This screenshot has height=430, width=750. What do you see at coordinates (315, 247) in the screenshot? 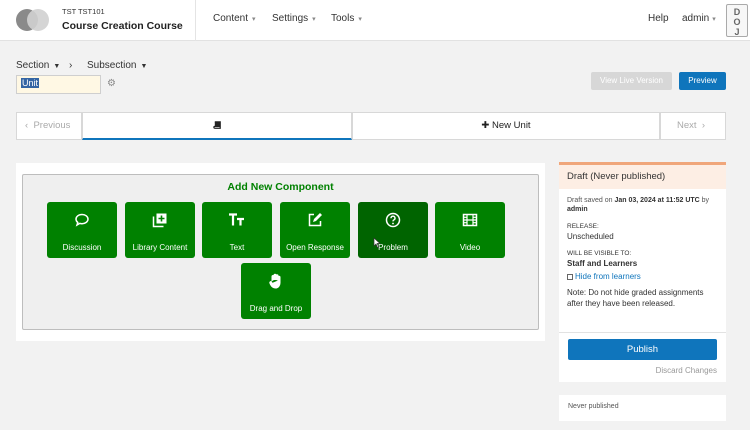
I see `component-label: Open Response` at bounding box center [315, 247].